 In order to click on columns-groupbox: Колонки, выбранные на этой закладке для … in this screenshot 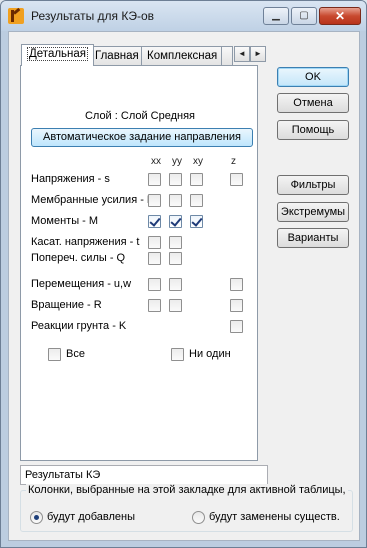, I will do `click(186, 508)`.